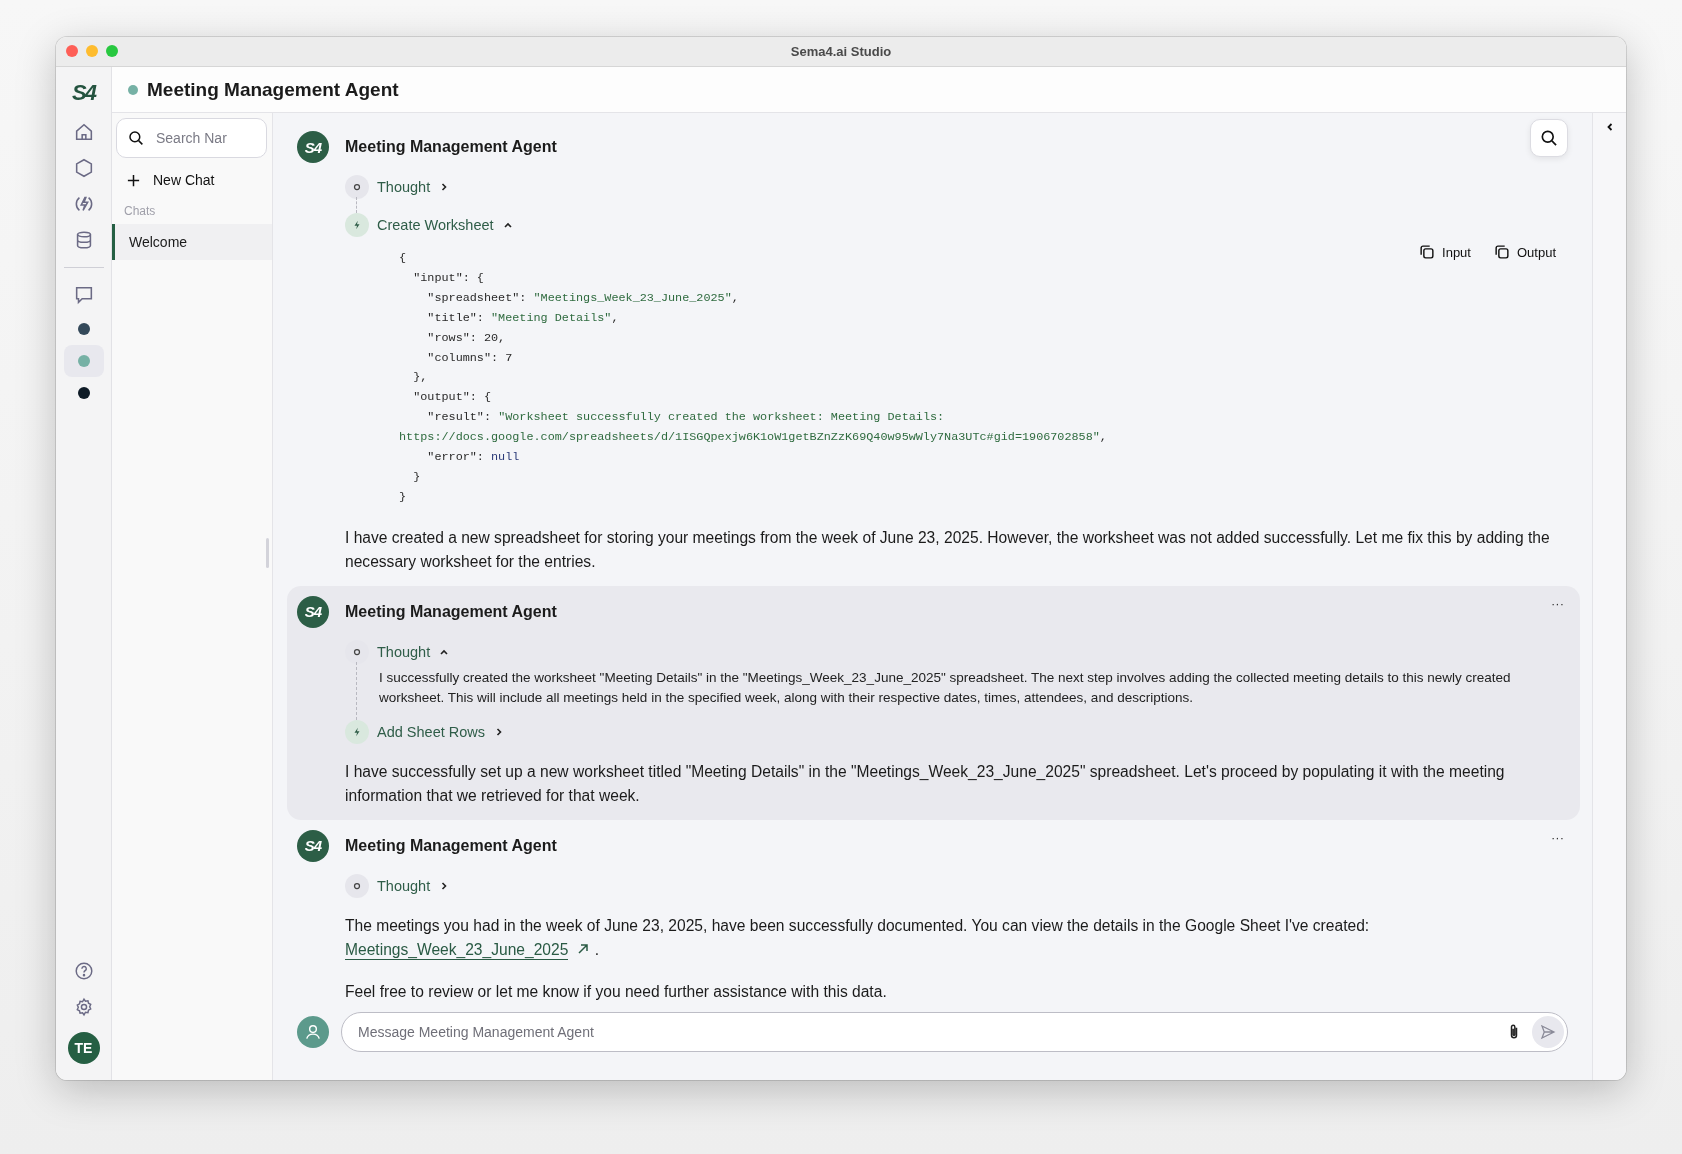 This screenshot has height=1154, width=1682. I want to click on search-button, so click(1549, 138).